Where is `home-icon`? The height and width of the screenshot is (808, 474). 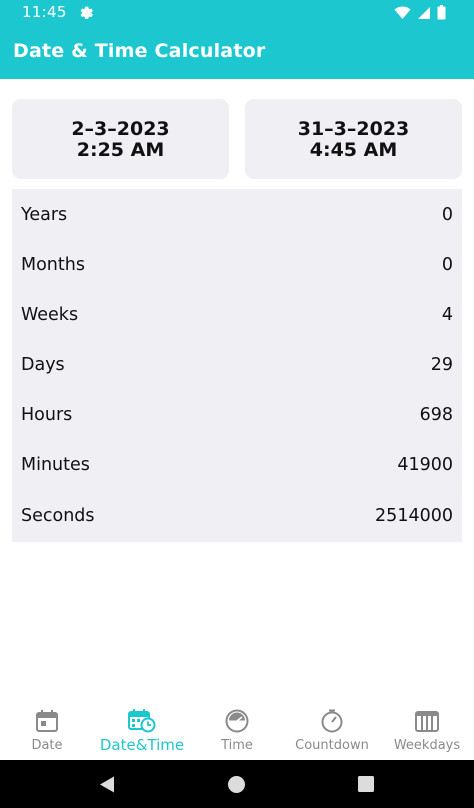
home-icon is located at coordinates (236, 784).